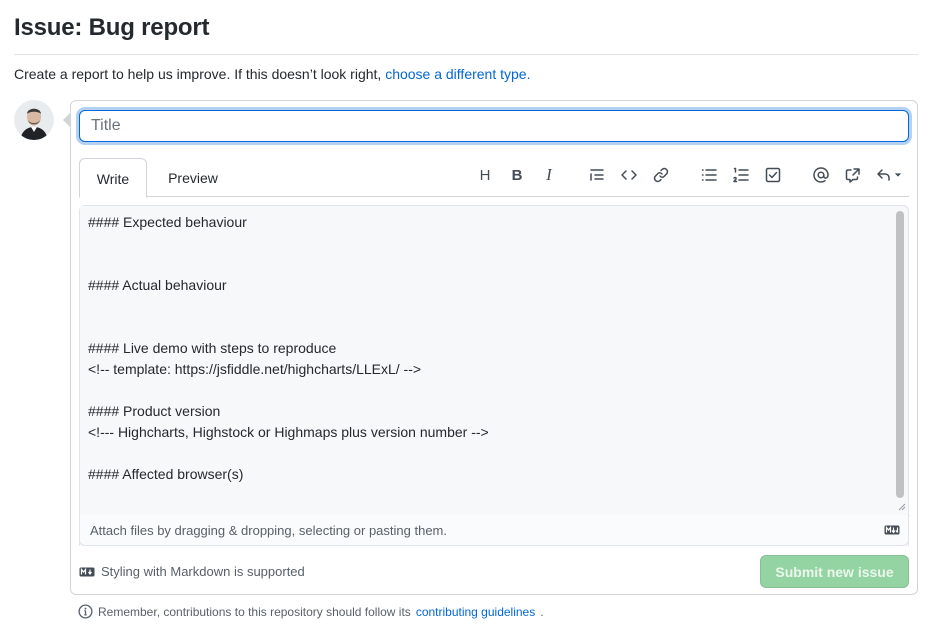 The height and width of the screenshot is (630, 931). I want to click on editor-scrollbar, so click(900, 359).